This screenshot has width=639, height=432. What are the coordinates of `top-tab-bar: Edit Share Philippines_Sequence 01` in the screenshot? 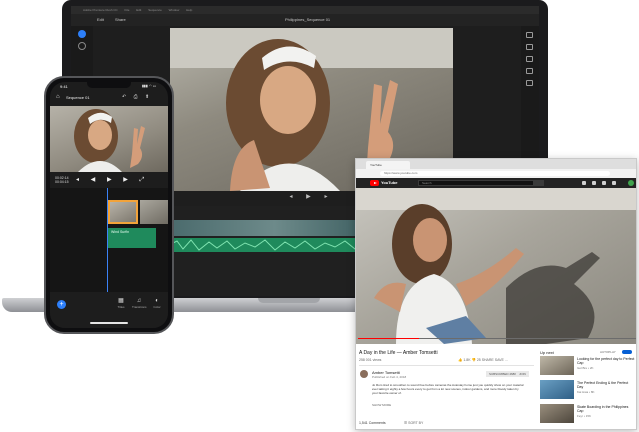 It's located at (305, 20).